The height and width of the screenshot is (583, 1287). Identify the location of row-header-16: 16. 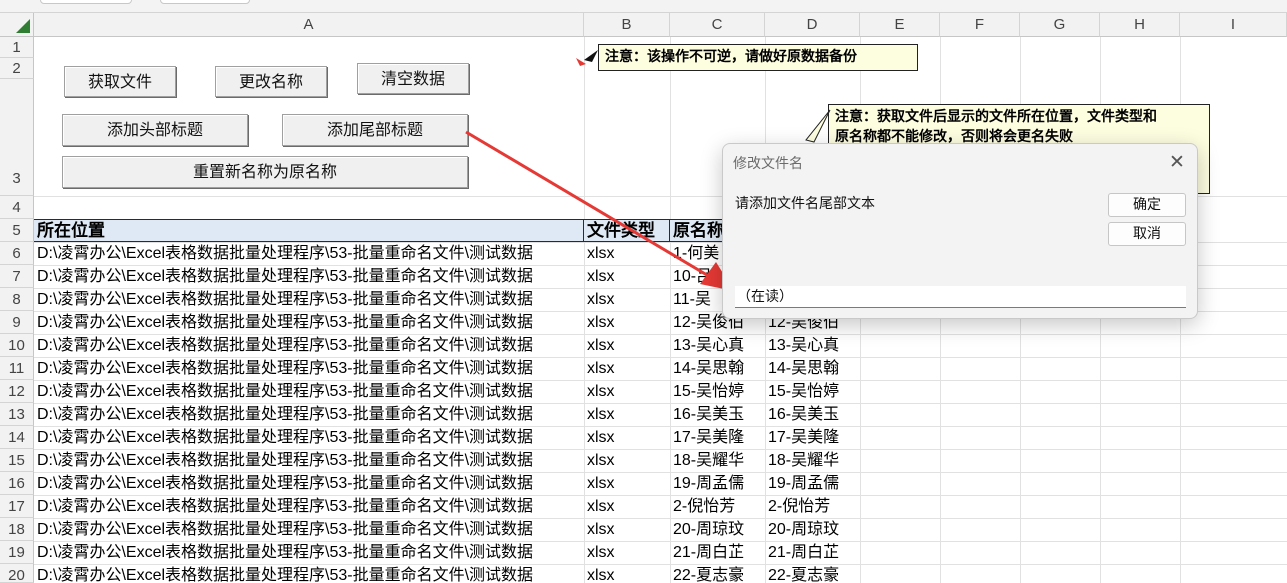
(17, 483).